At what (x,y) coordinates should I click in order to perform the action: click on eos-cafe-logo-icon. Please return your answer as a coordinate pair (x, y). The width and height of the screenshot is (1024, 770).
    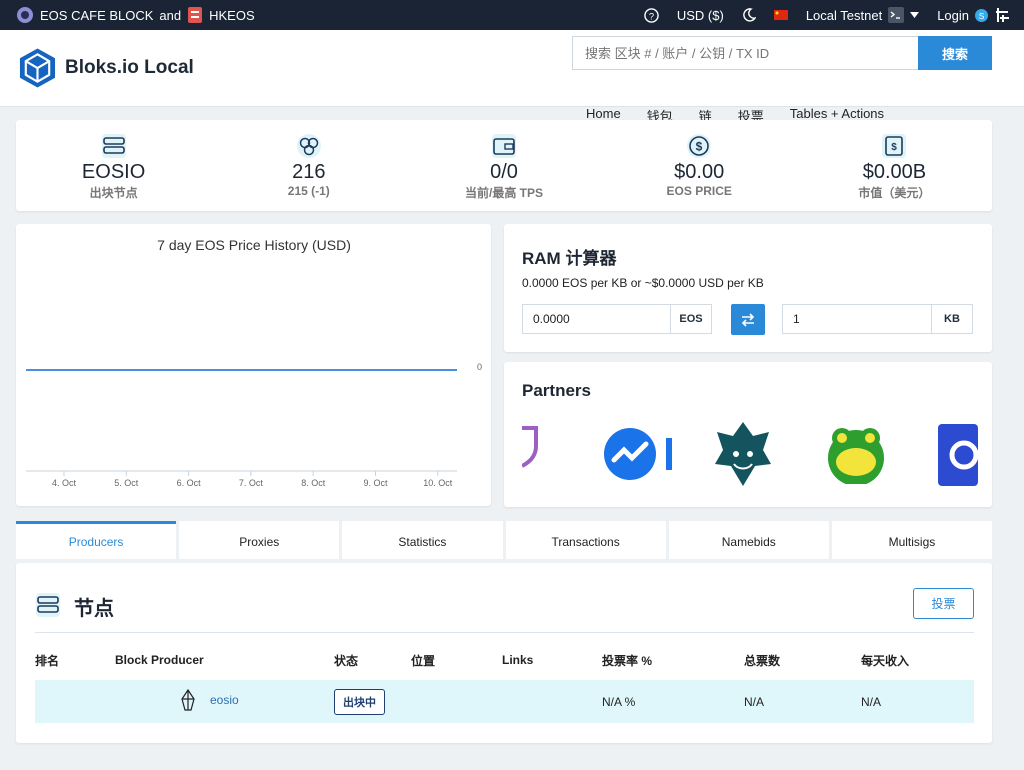
    Looking at the image, I should click on (25, 15).